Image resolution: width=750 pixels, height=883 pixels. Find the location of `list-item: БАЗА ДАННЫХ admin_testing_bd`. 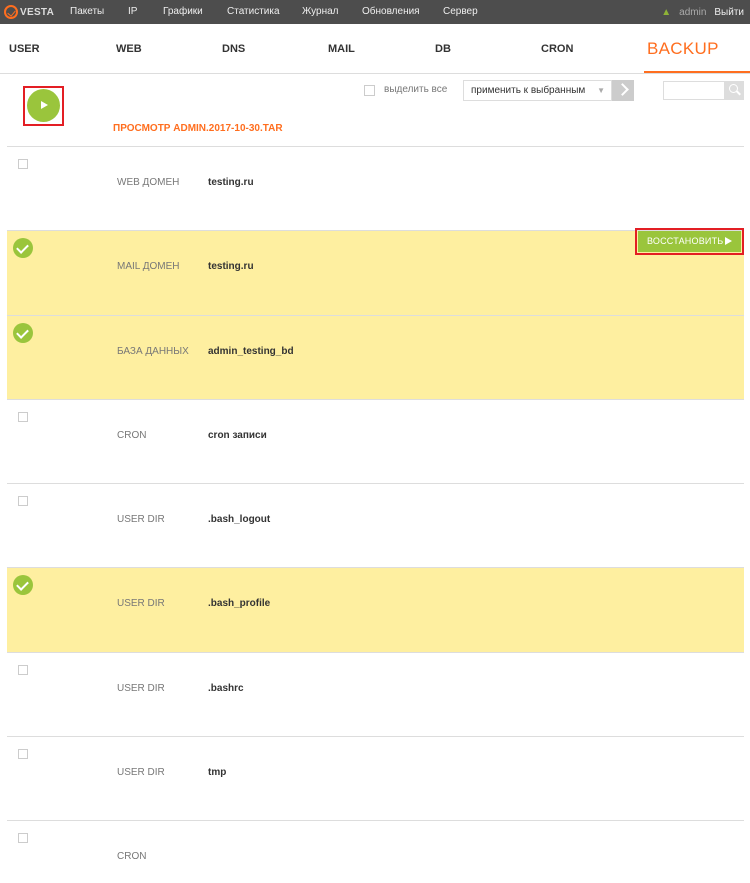

list-item: БАЗА ДАННЫХ admin_testing_bd is located at coordinates (375, 356).